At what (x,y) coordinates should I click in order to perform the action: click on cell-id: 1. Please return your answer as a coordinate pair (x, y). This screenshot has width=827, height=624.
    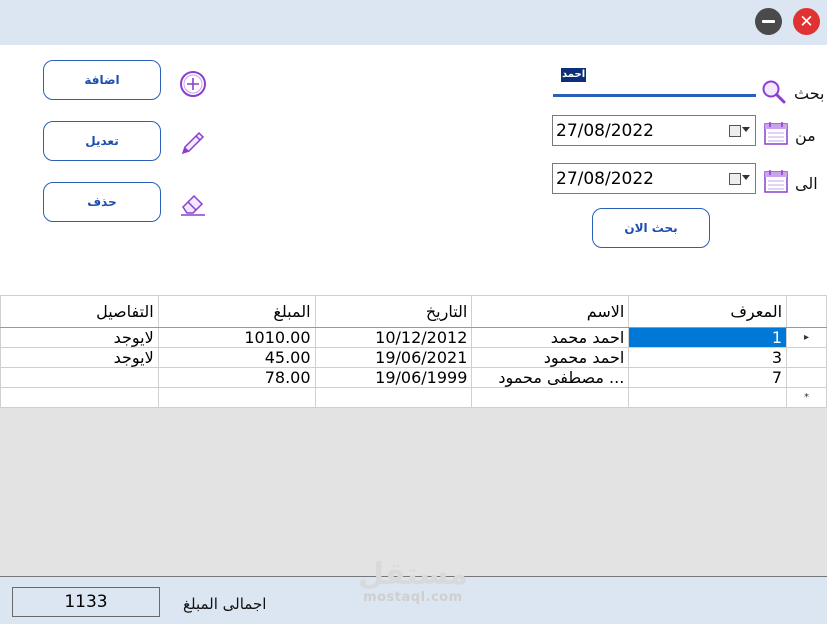
    Looking at the image, I should click on (708, 337).